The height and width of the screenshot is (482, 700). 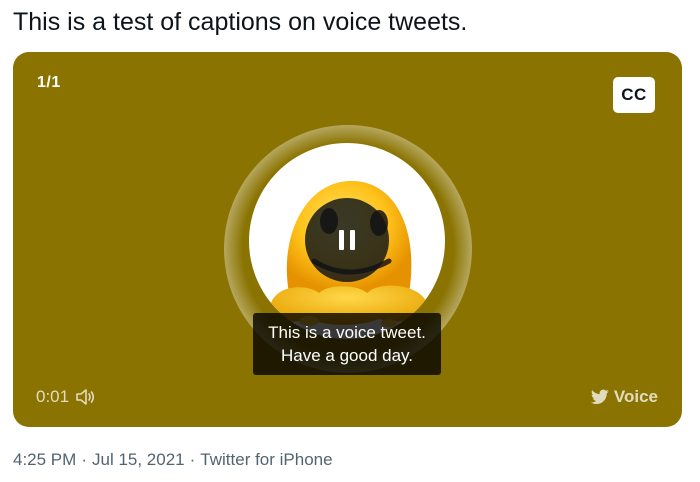 What do you see at coordinates (44, 459) in the screenshot?
I see `tweet-time-link: 4:25 PM` at bounding box center [44, 459].